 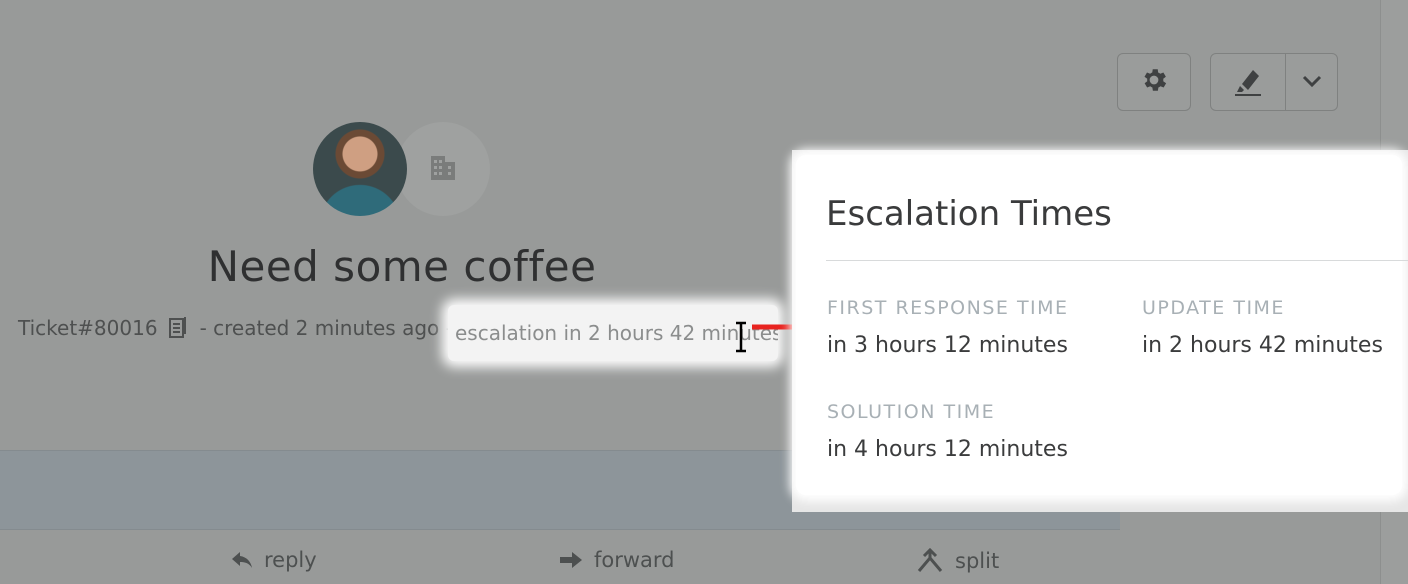 What do you see at coordinates (402, 266) in the screenshot?
I see `ticket-title: Need some coffee` at bounding box center [402, 266].